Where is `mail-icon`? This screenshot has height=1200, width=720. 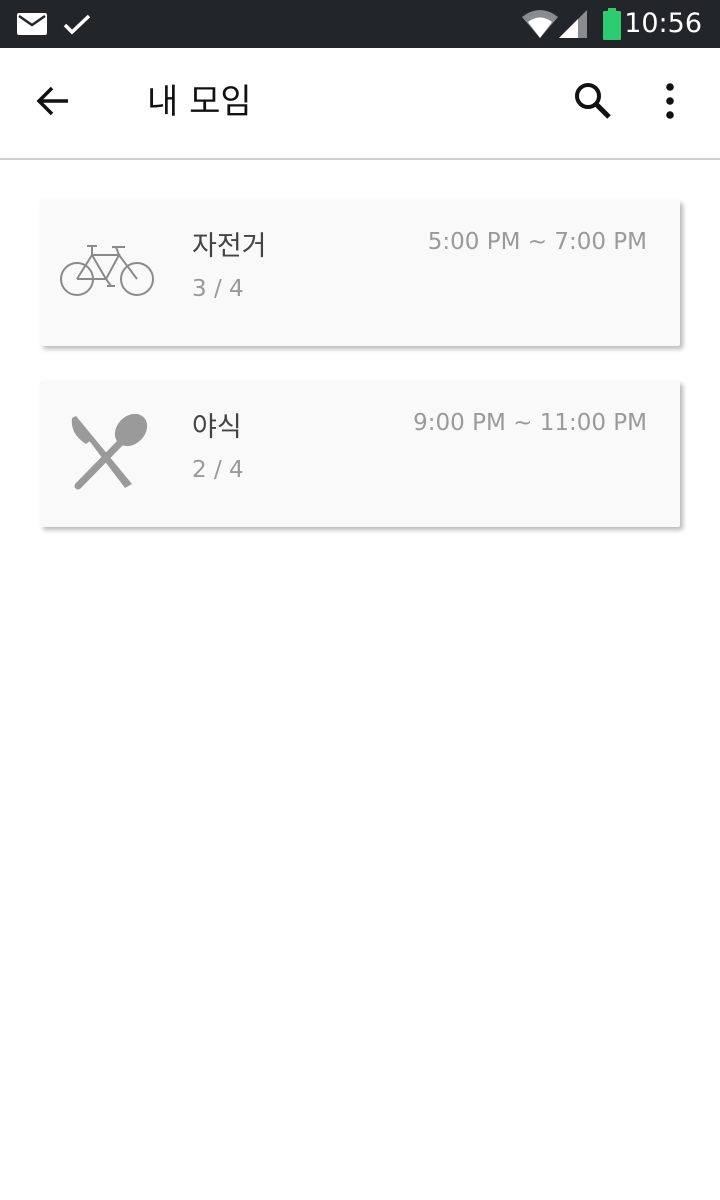 mail-icon is located at coordinates (32, 24).